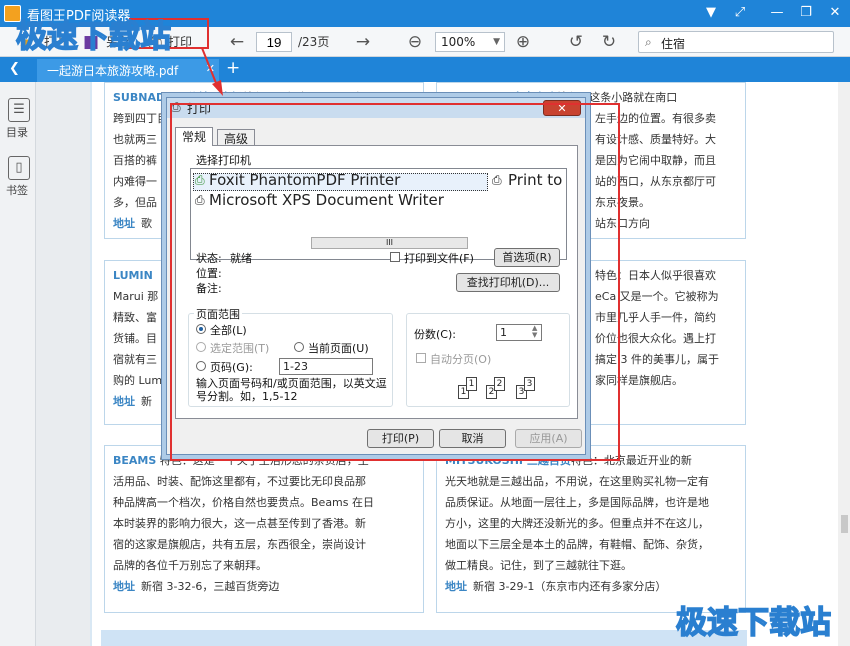  I want to click on card-line: 品质保证。从地面一层往上，多是国际品牌，也许是地, so click(577, 502).